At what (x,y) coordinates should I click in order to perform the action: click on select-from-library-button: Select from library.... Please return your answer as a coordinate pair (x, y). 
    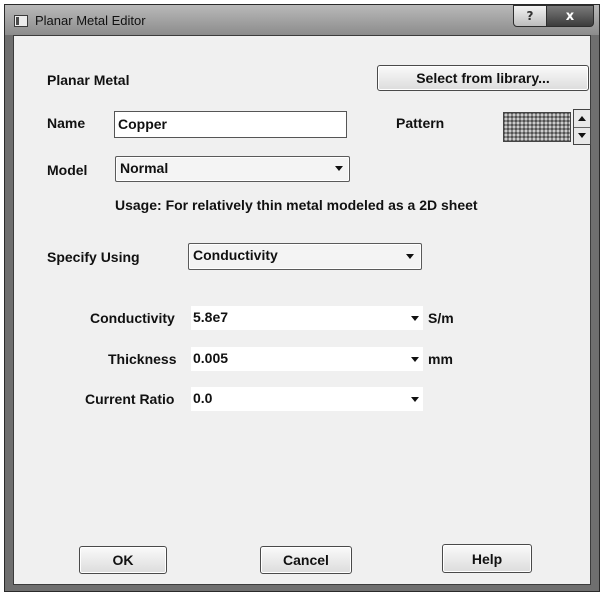
    Looking at the image, I should click on (483, 78).